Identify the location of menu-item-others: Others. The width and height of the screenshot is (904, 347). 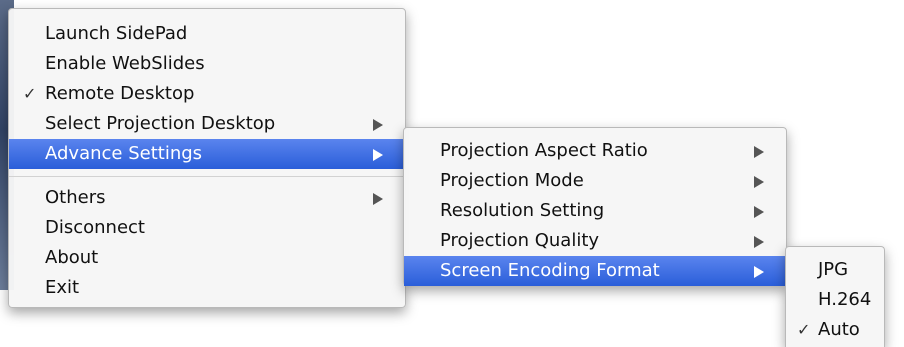
(207, 198).